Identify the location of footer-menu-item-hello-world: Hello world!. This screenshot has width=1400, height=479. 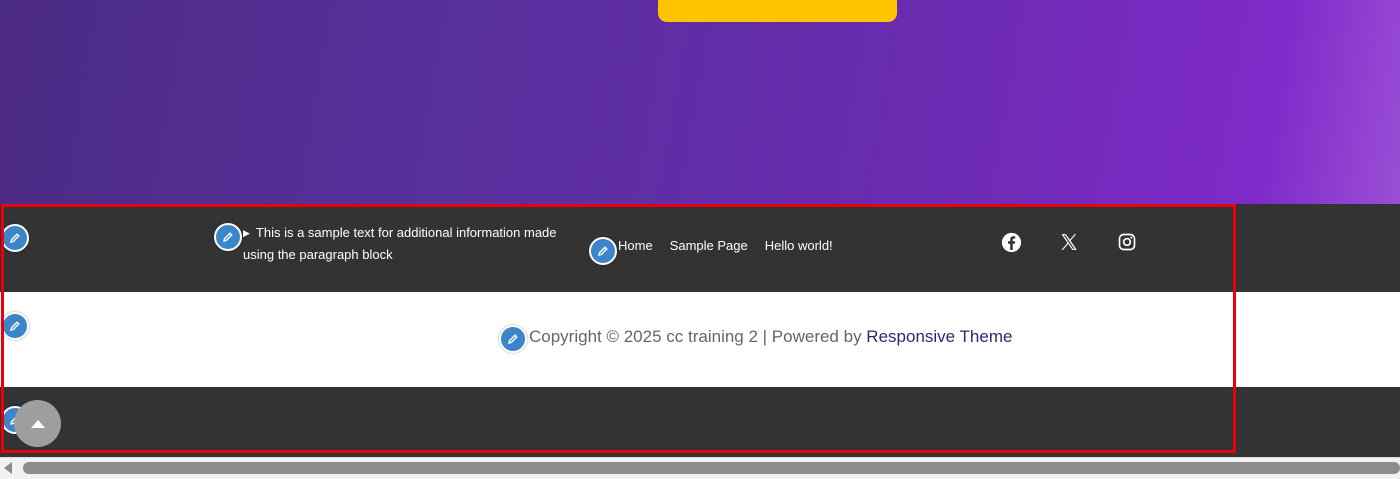
(799, 245).